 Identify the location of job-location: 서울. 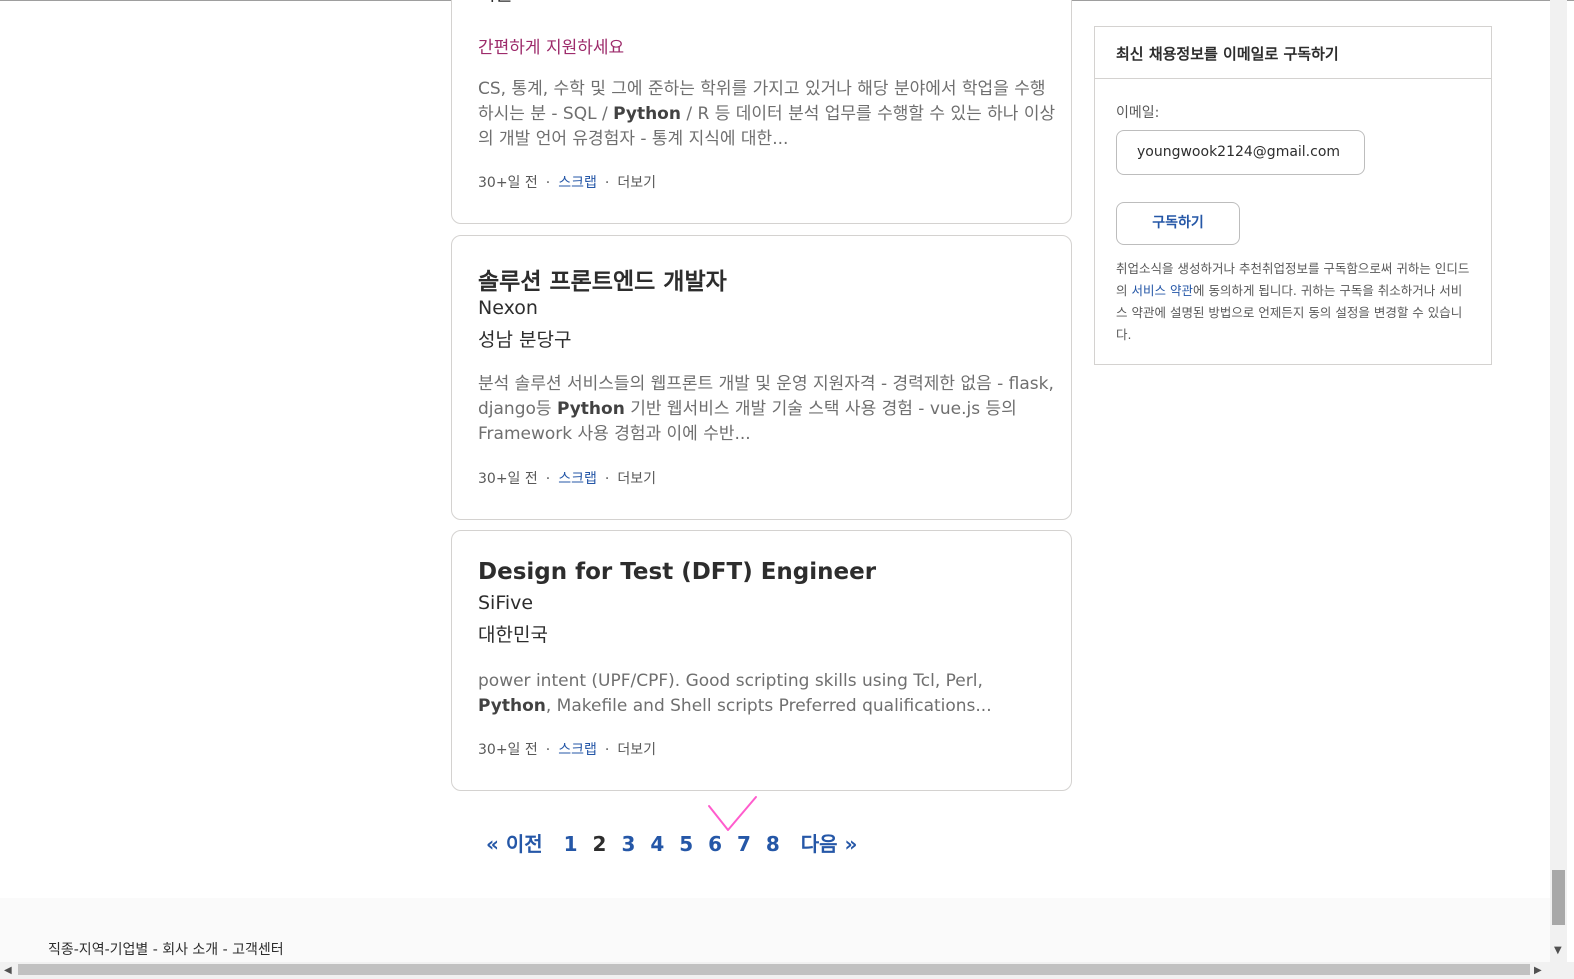
(495, 3).